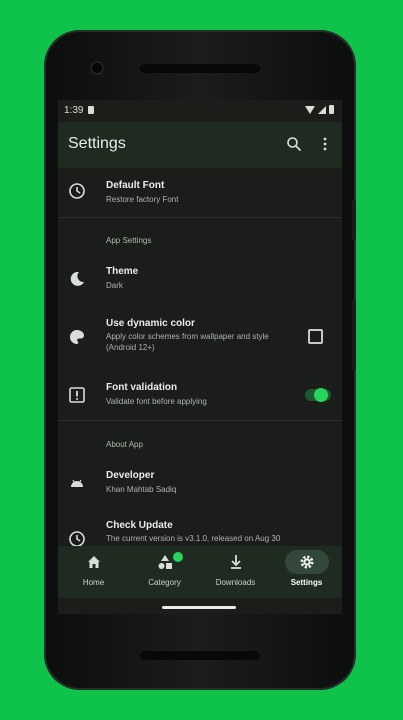  I want to click on nav-label: Category, so click(164, 582).